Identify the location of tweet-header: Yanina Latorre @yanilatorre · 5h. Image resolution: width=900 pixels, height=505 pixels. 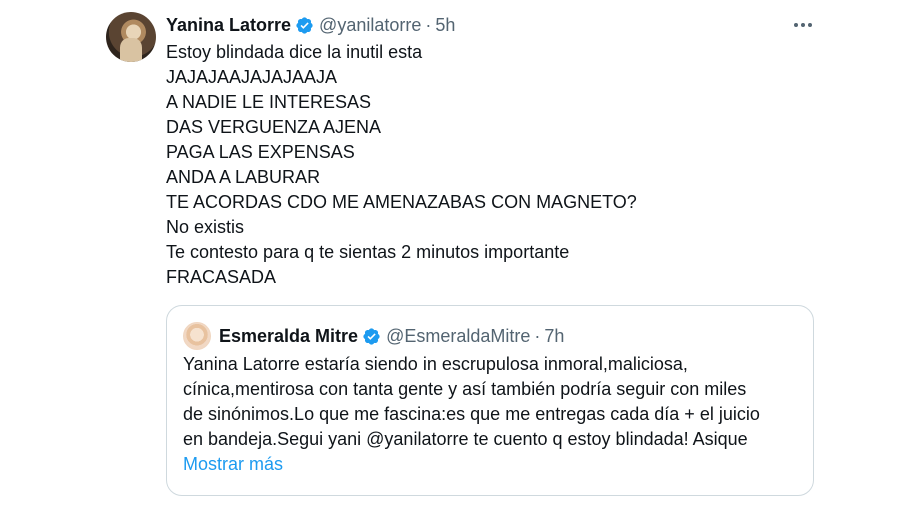
(310, 25).